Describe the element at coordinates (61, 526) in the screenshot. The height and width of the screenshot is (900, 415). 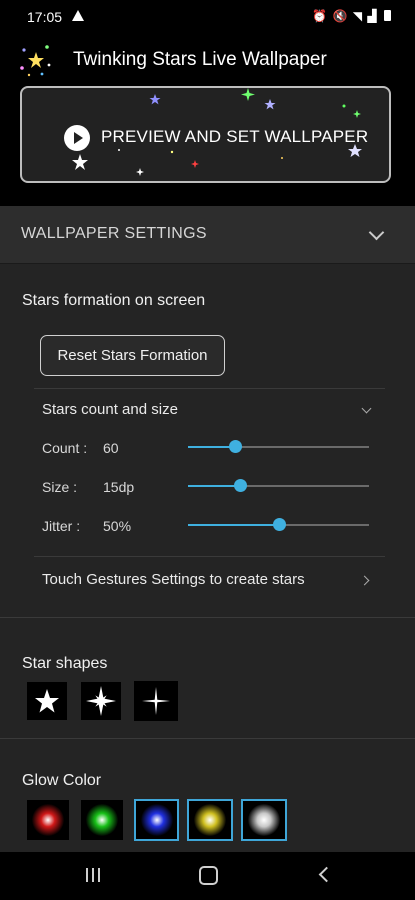
I see `slider-label: Jitter :` at that location.